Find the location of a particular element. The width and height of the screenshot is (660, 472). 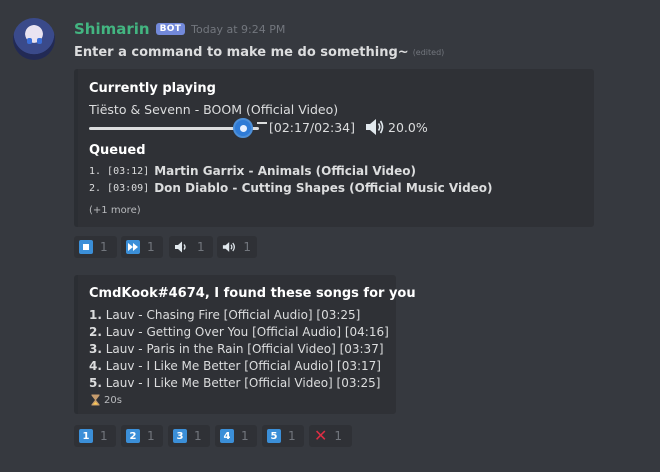

avatar-eye-left is located at coordinates (29, 41).